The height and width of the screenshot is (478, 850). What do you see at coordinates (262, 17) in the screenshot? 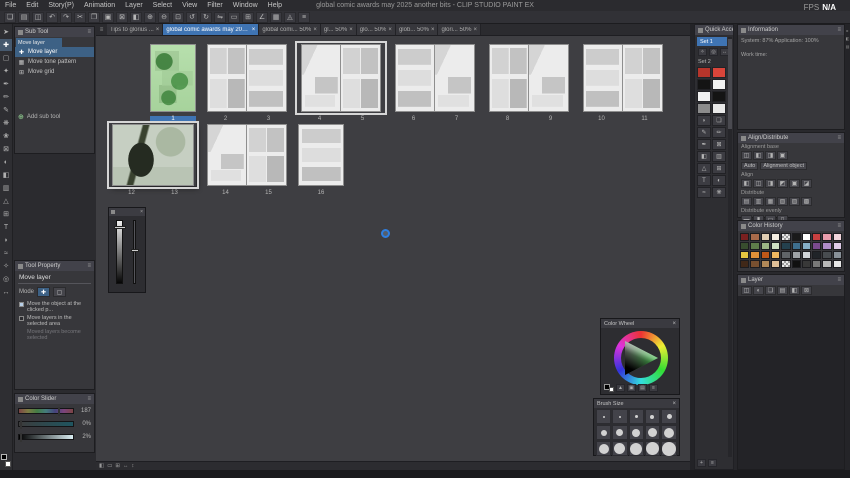
I see `snap-ruler-icon: ∠` at bounding box center [262, 17].